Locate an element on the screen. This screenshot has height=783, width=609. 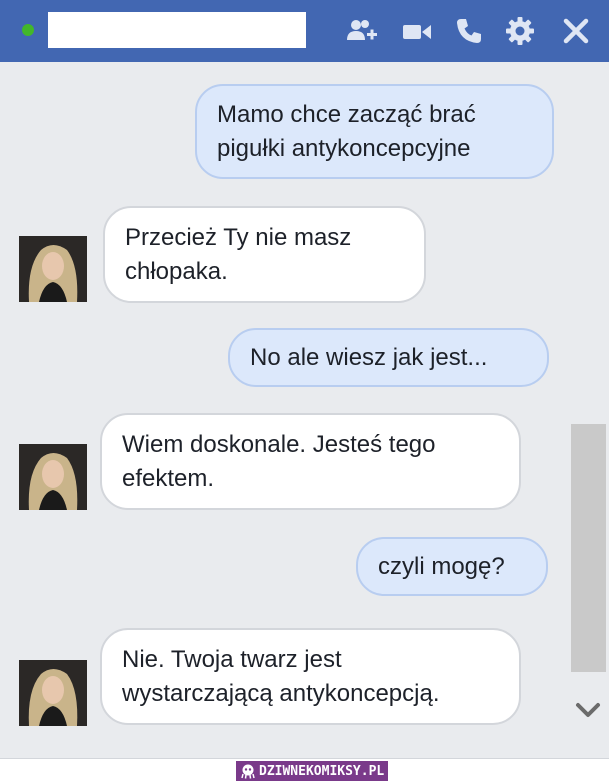
message-line: wystarczającą antykoncepcją. is located at coordinates (281, 693).